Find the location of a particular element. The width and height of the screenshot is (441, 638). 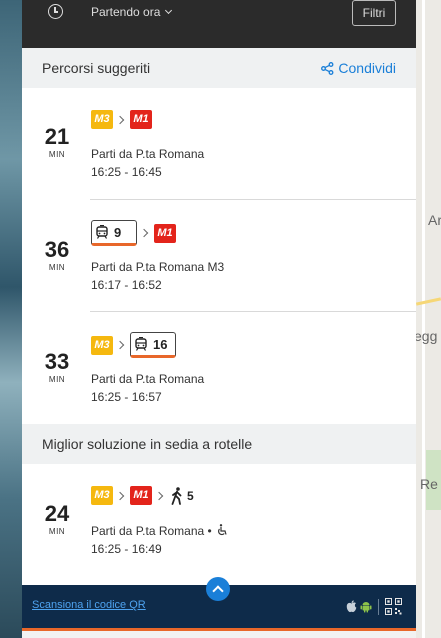

departure-stop: Parti da P.ta Romana • is located at coordinates (159, 531).